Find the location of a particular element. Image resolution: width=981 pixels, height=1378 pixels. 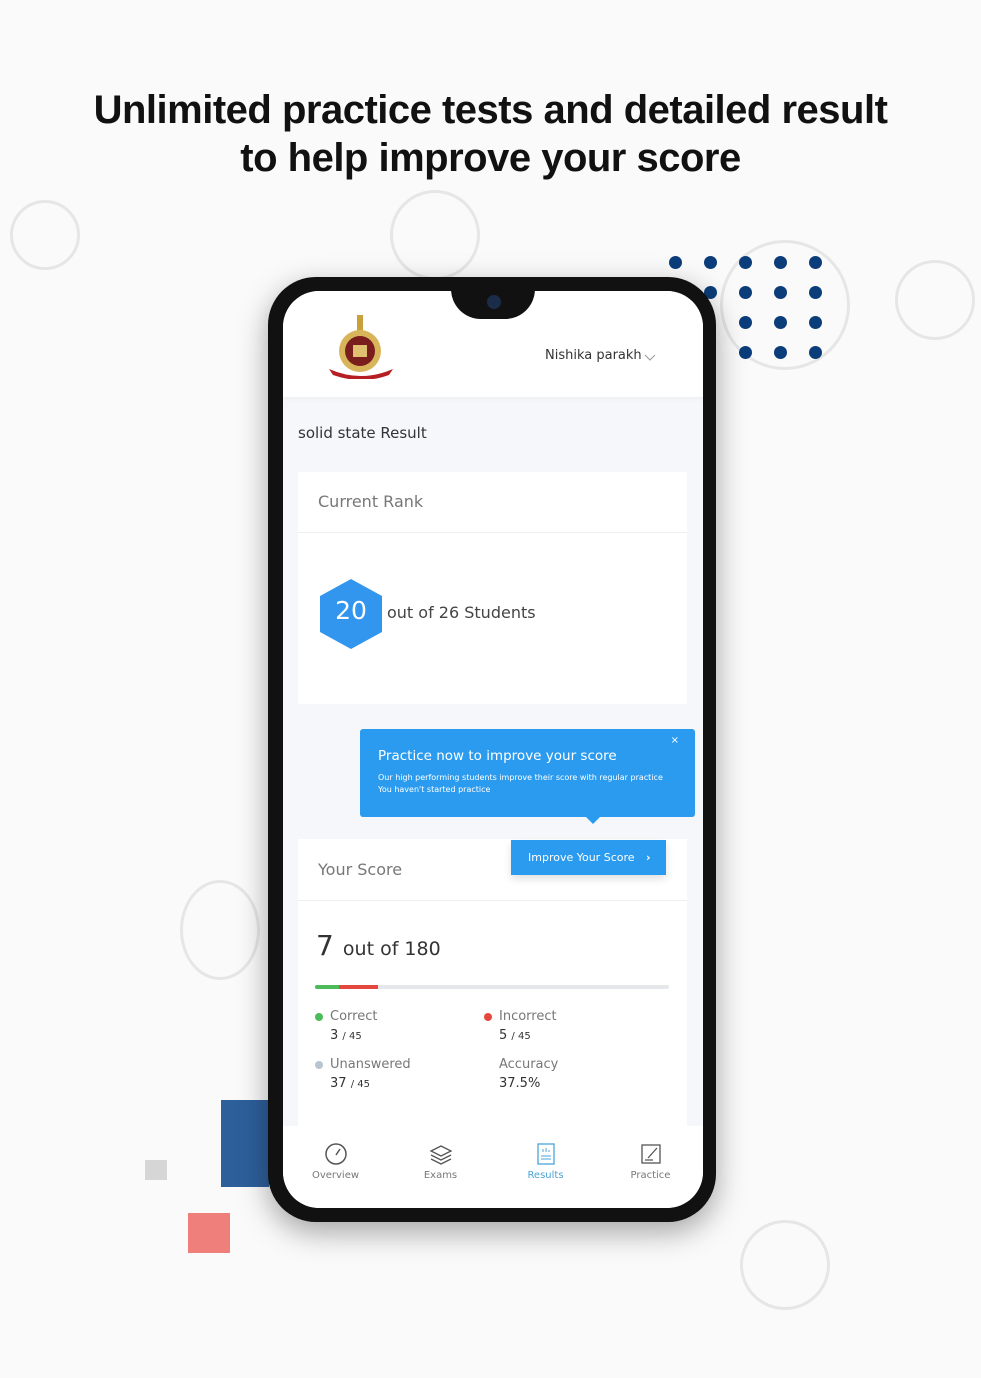

stat-correct: Correct 3 / 45 is located at coordinates (346, 1026).